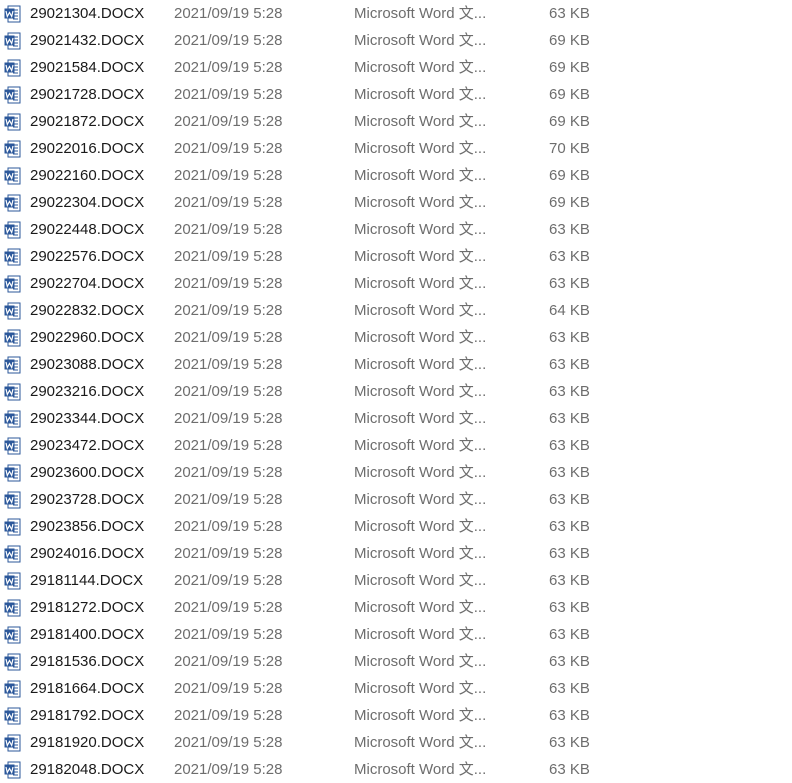 The height and width of the screenshot is (783, 792). What do you see at coordinates (87, 418) in the screenshot?
I see `file-name: 29023344.DOCX` at bounding box center [87, 418].